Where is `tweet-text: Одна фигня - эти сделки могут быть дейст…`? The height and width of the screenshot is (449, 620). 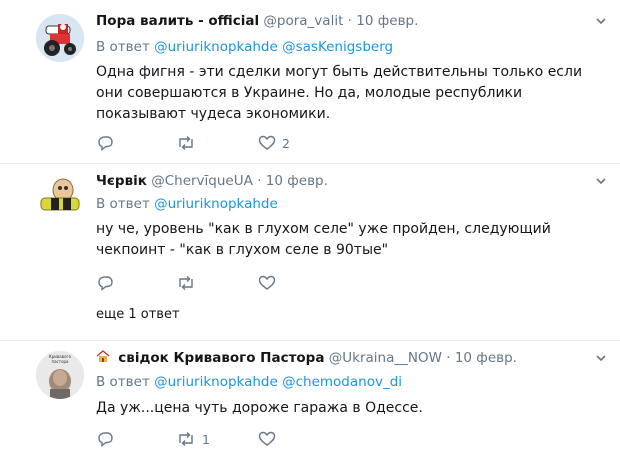 tweet-text: Одна фигня - эти сделки могут быть дейст… is located at coordinates (339, 93).